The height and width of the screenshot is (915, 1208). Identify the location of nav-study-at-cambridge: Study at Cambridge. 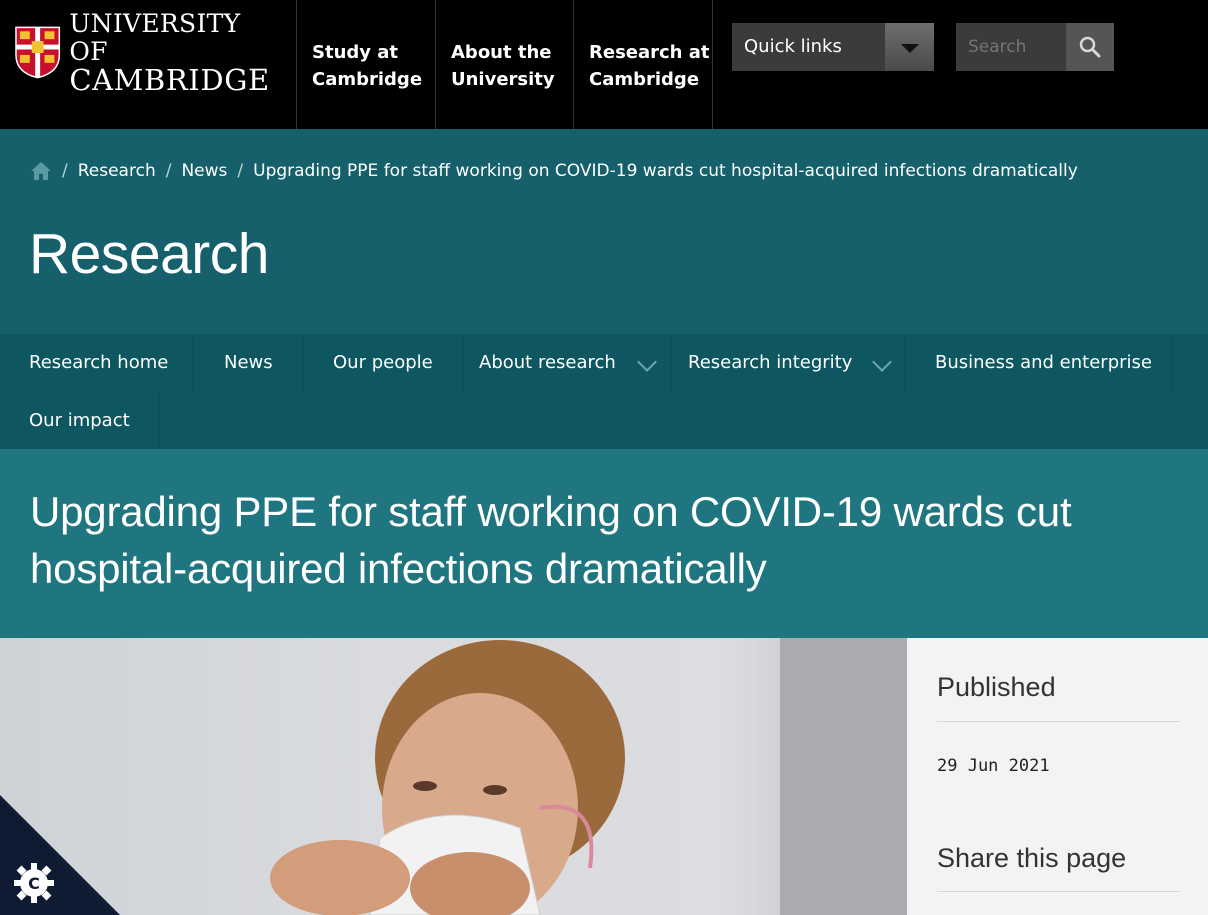
(366, 64).